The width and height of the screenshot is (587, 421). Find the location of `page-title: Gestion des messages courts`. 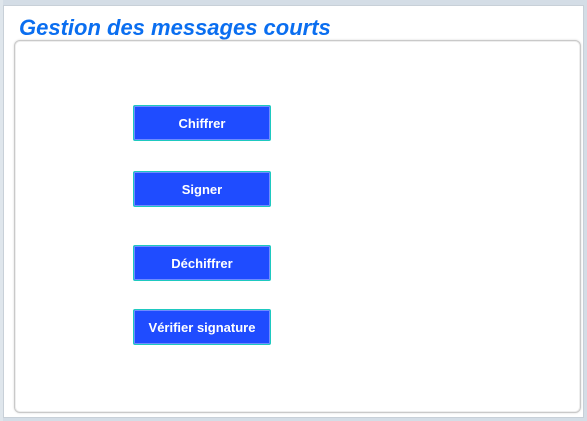

page-title: Gestion des messages courts is located at coordinates (175, 27).